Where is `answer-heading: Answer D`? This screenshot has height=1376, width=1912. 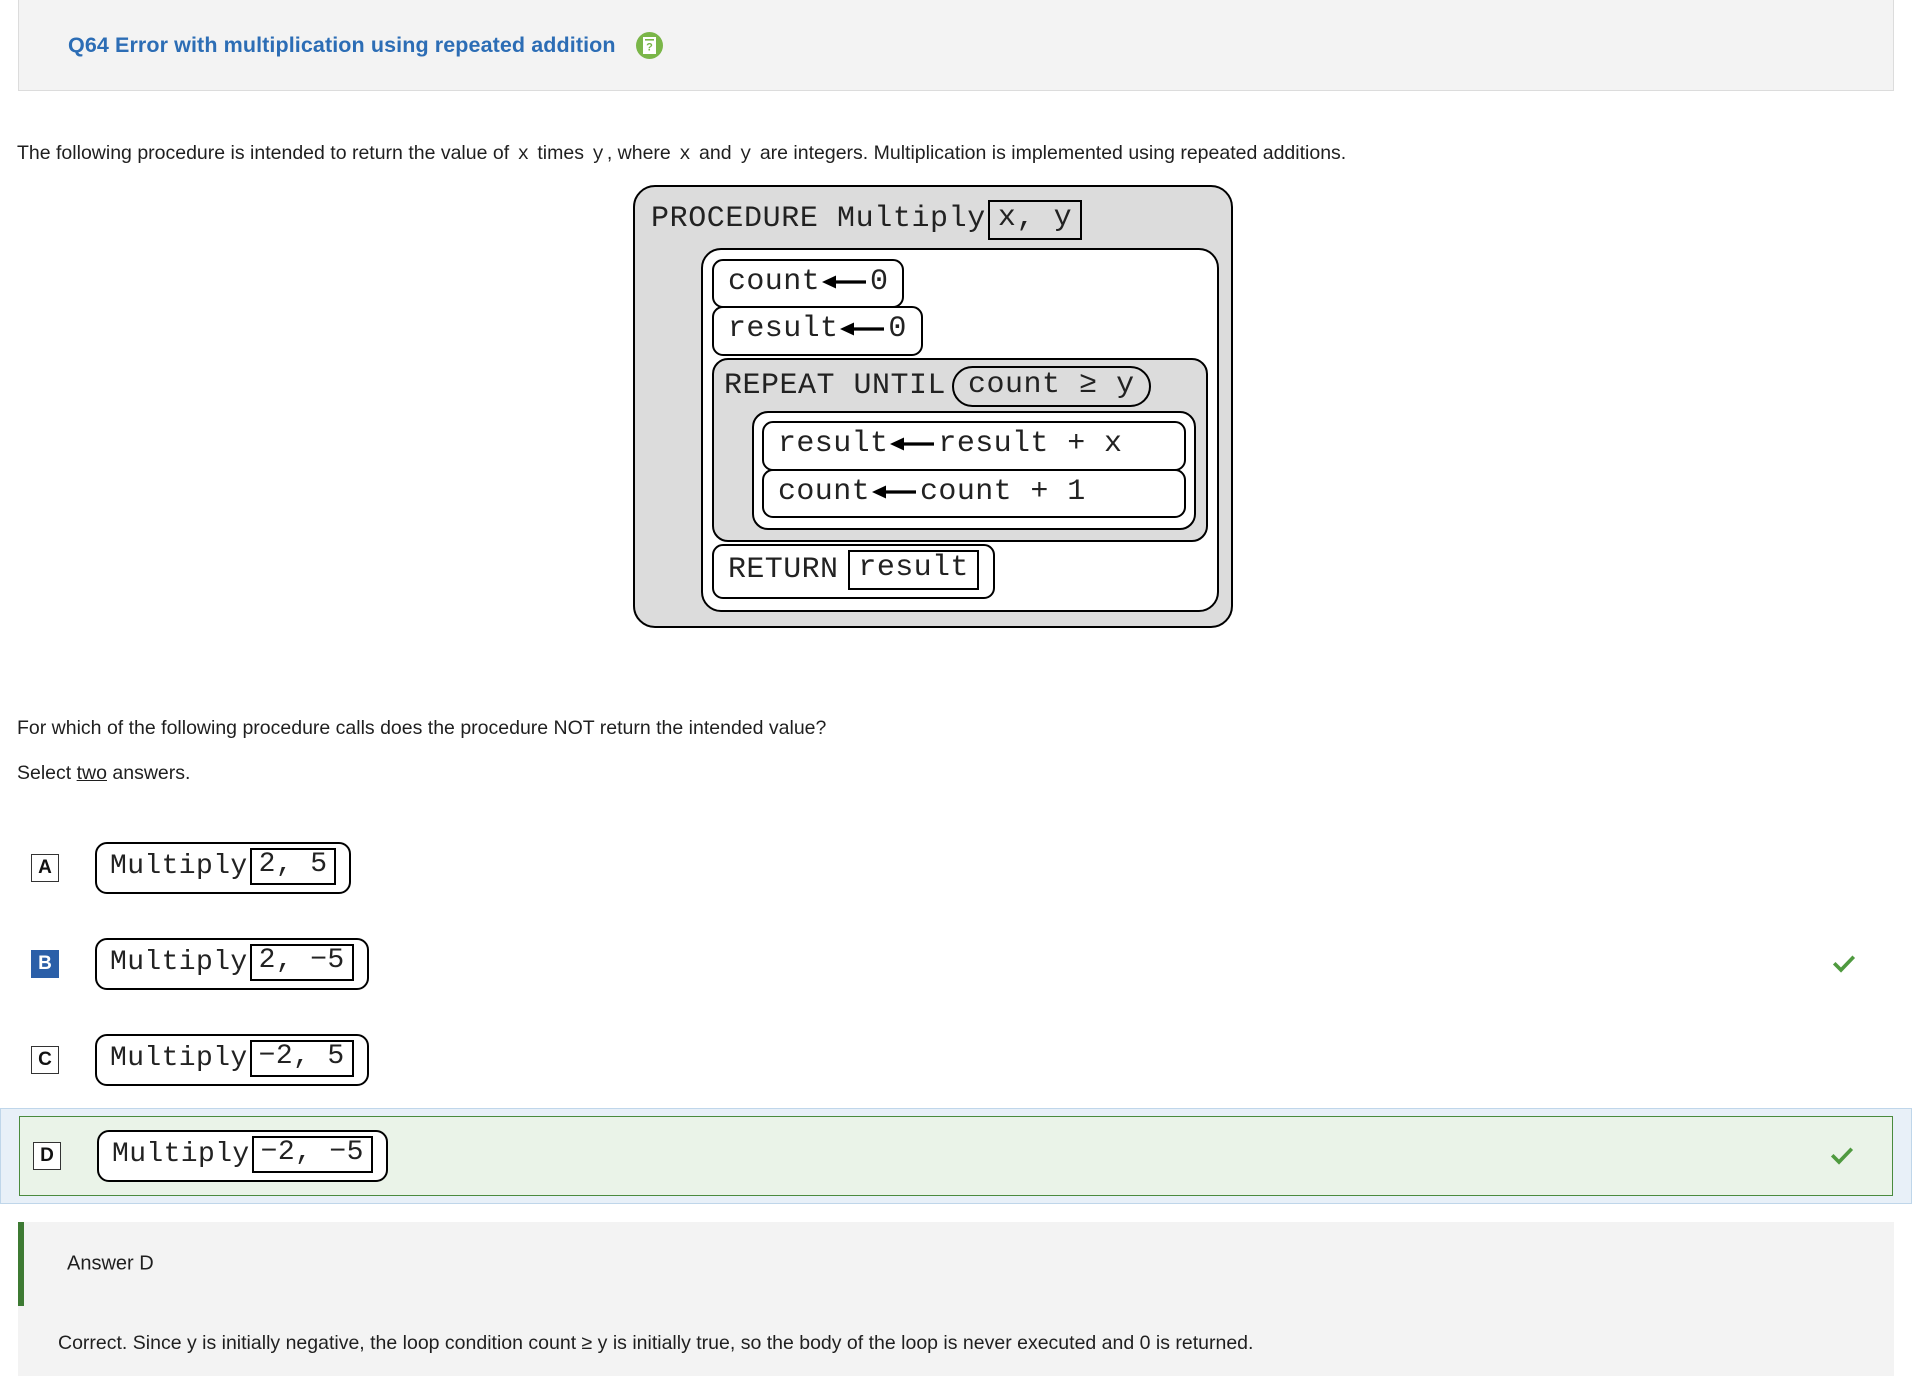
answer-heading: Answer D is located at coordinates (110, 1263).